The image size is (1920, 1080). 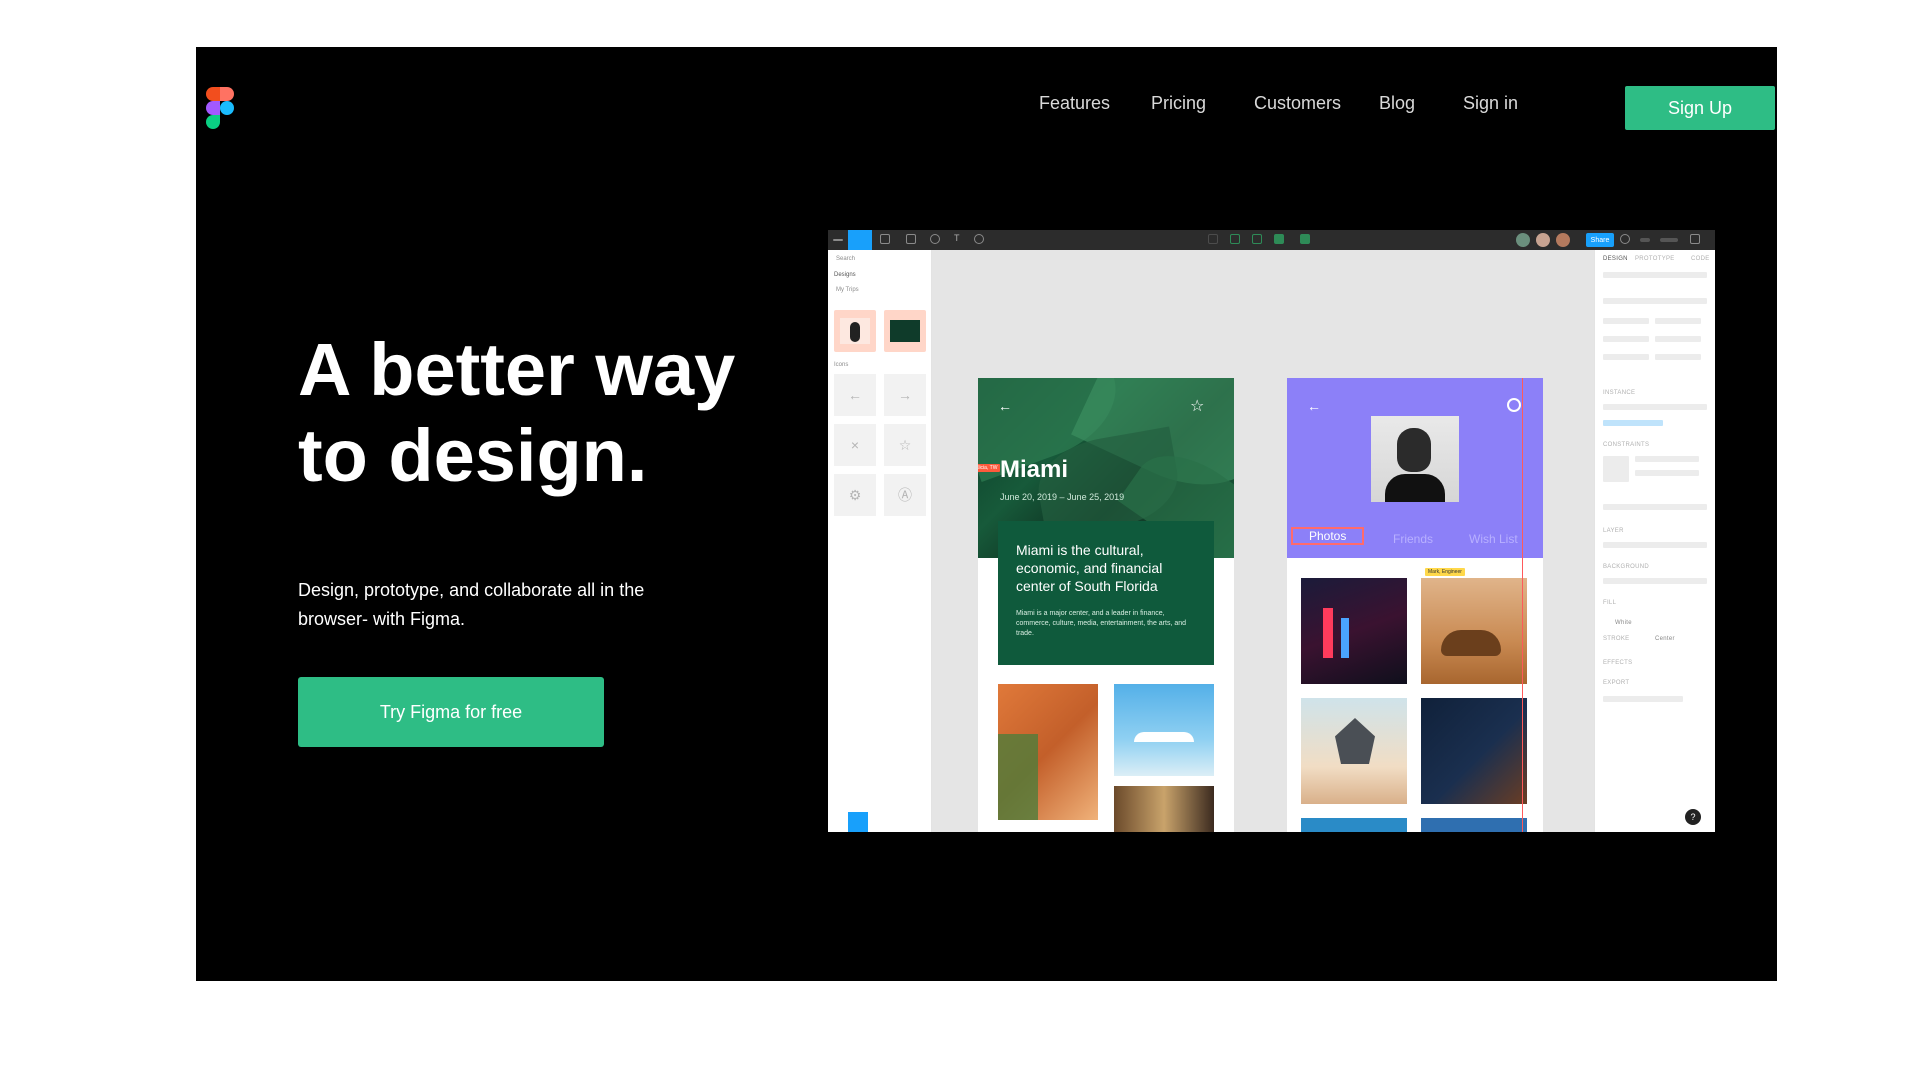 I want to click on star-icon: ☆, so click(x=1197, y=406).